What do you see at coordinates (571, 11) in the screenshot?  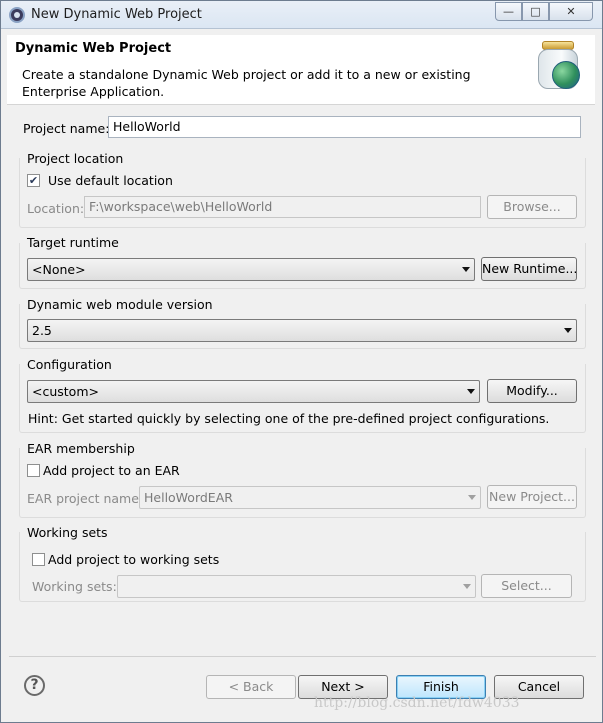 I see `close-button: ✕` at bounding box center [571, 11].